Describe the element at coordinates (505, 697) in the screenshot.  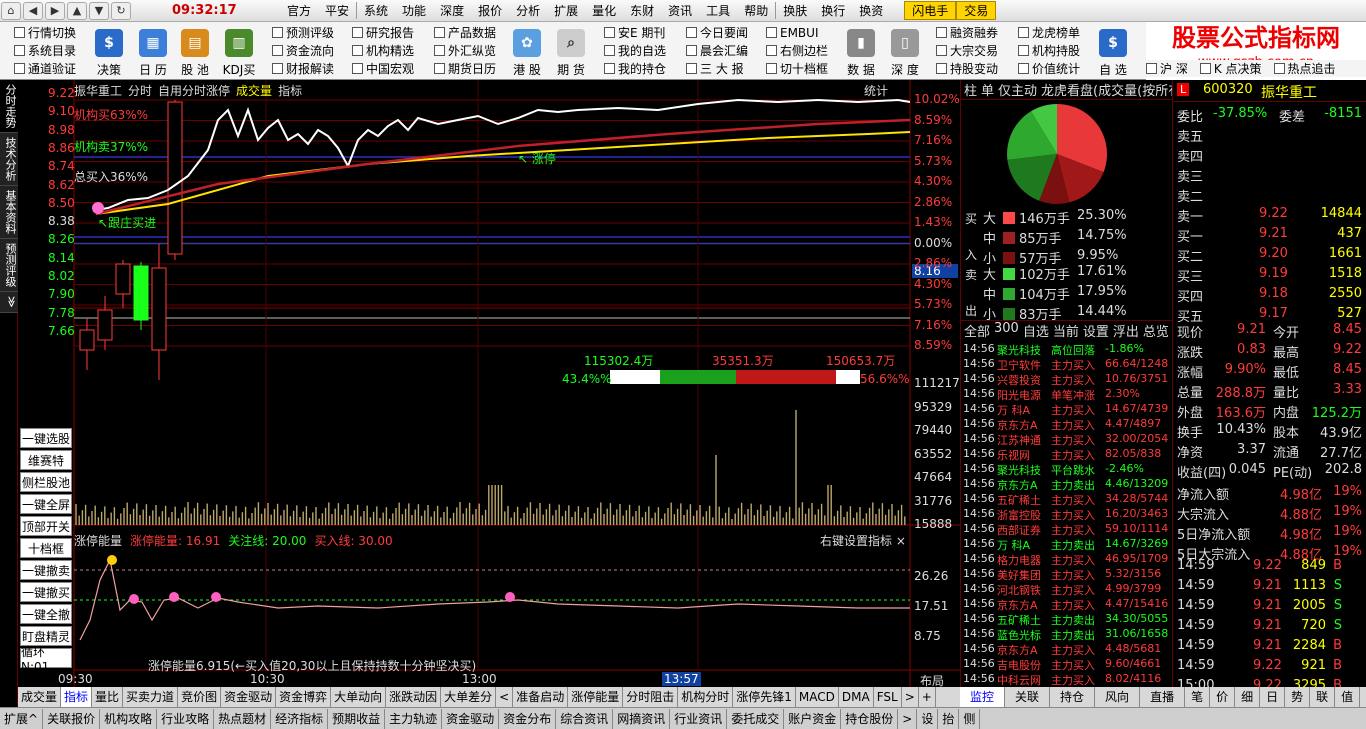
I see `indicator-tab-10: <` at that location.